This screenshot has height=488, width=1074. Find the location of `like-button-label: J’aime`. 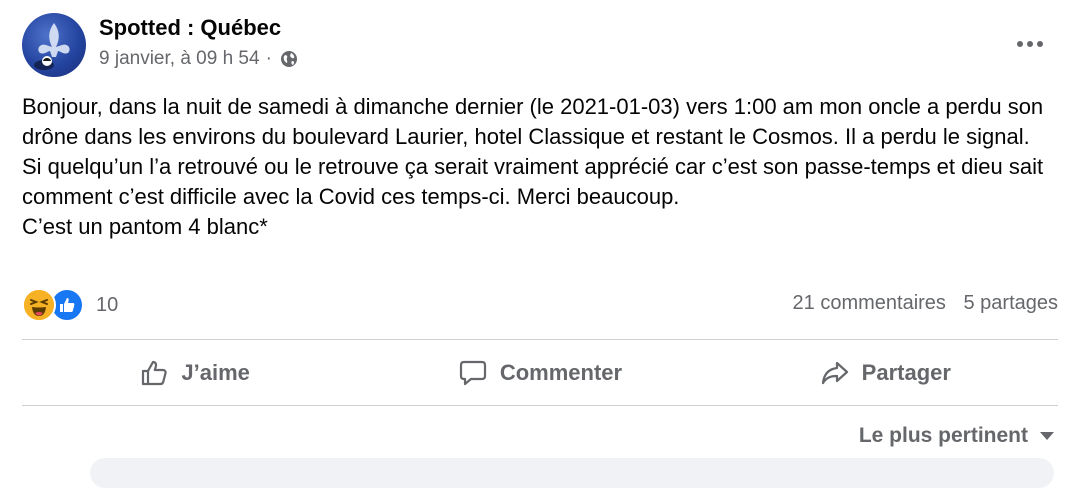

like-button-label: J’aime is located at coordinates (215, 372).